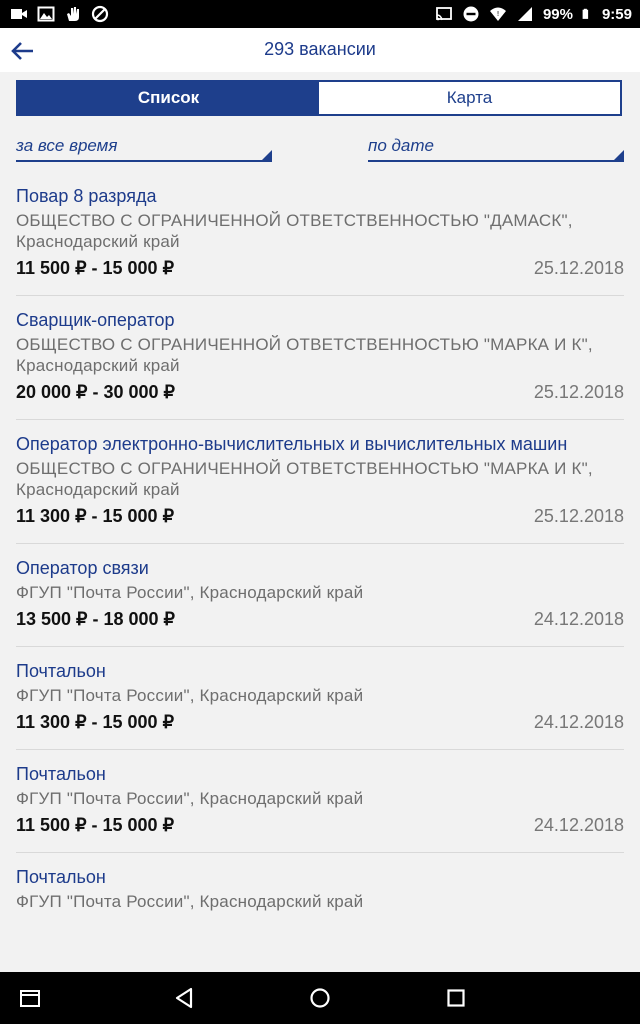 This screenshot has height=1024, width=640. Describe the element at coordinates (469, 98) in the screenshot. I see `tab-map: Карта` at that location.